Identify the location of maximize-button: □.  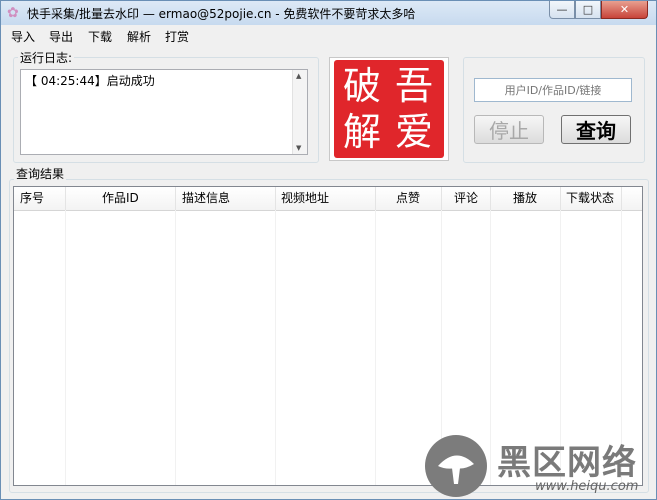
(588, 10).